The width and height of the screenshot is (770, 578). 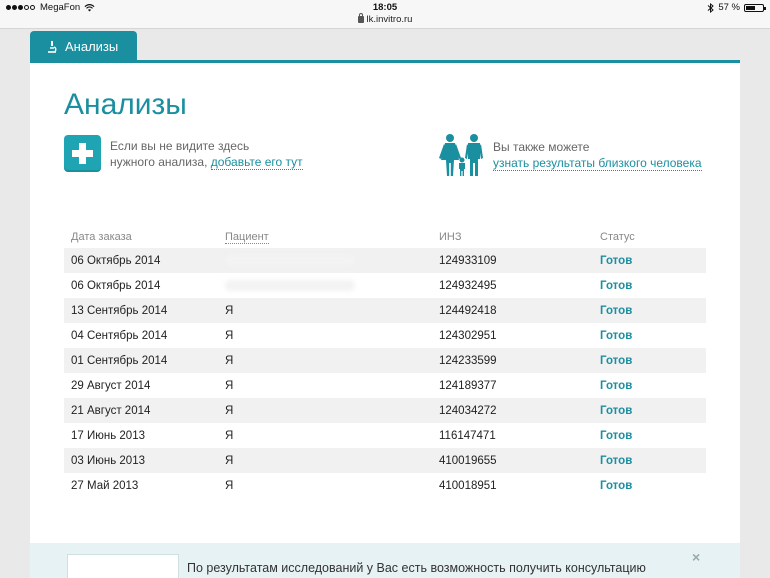 I want to click on url-bar: lk.invitro.ru, so click(x=385, y=21).